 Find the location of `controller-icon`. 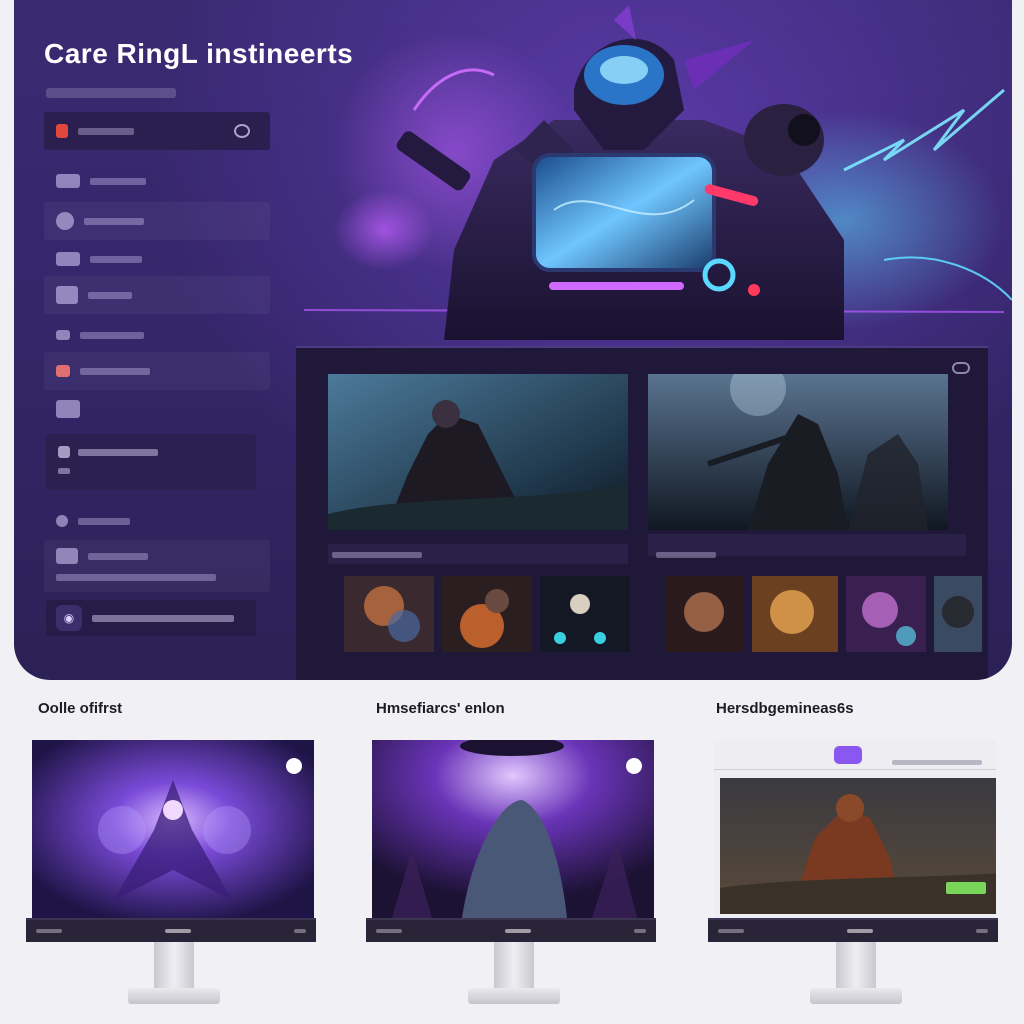

controller-icon is located at coordinates (68, 409).